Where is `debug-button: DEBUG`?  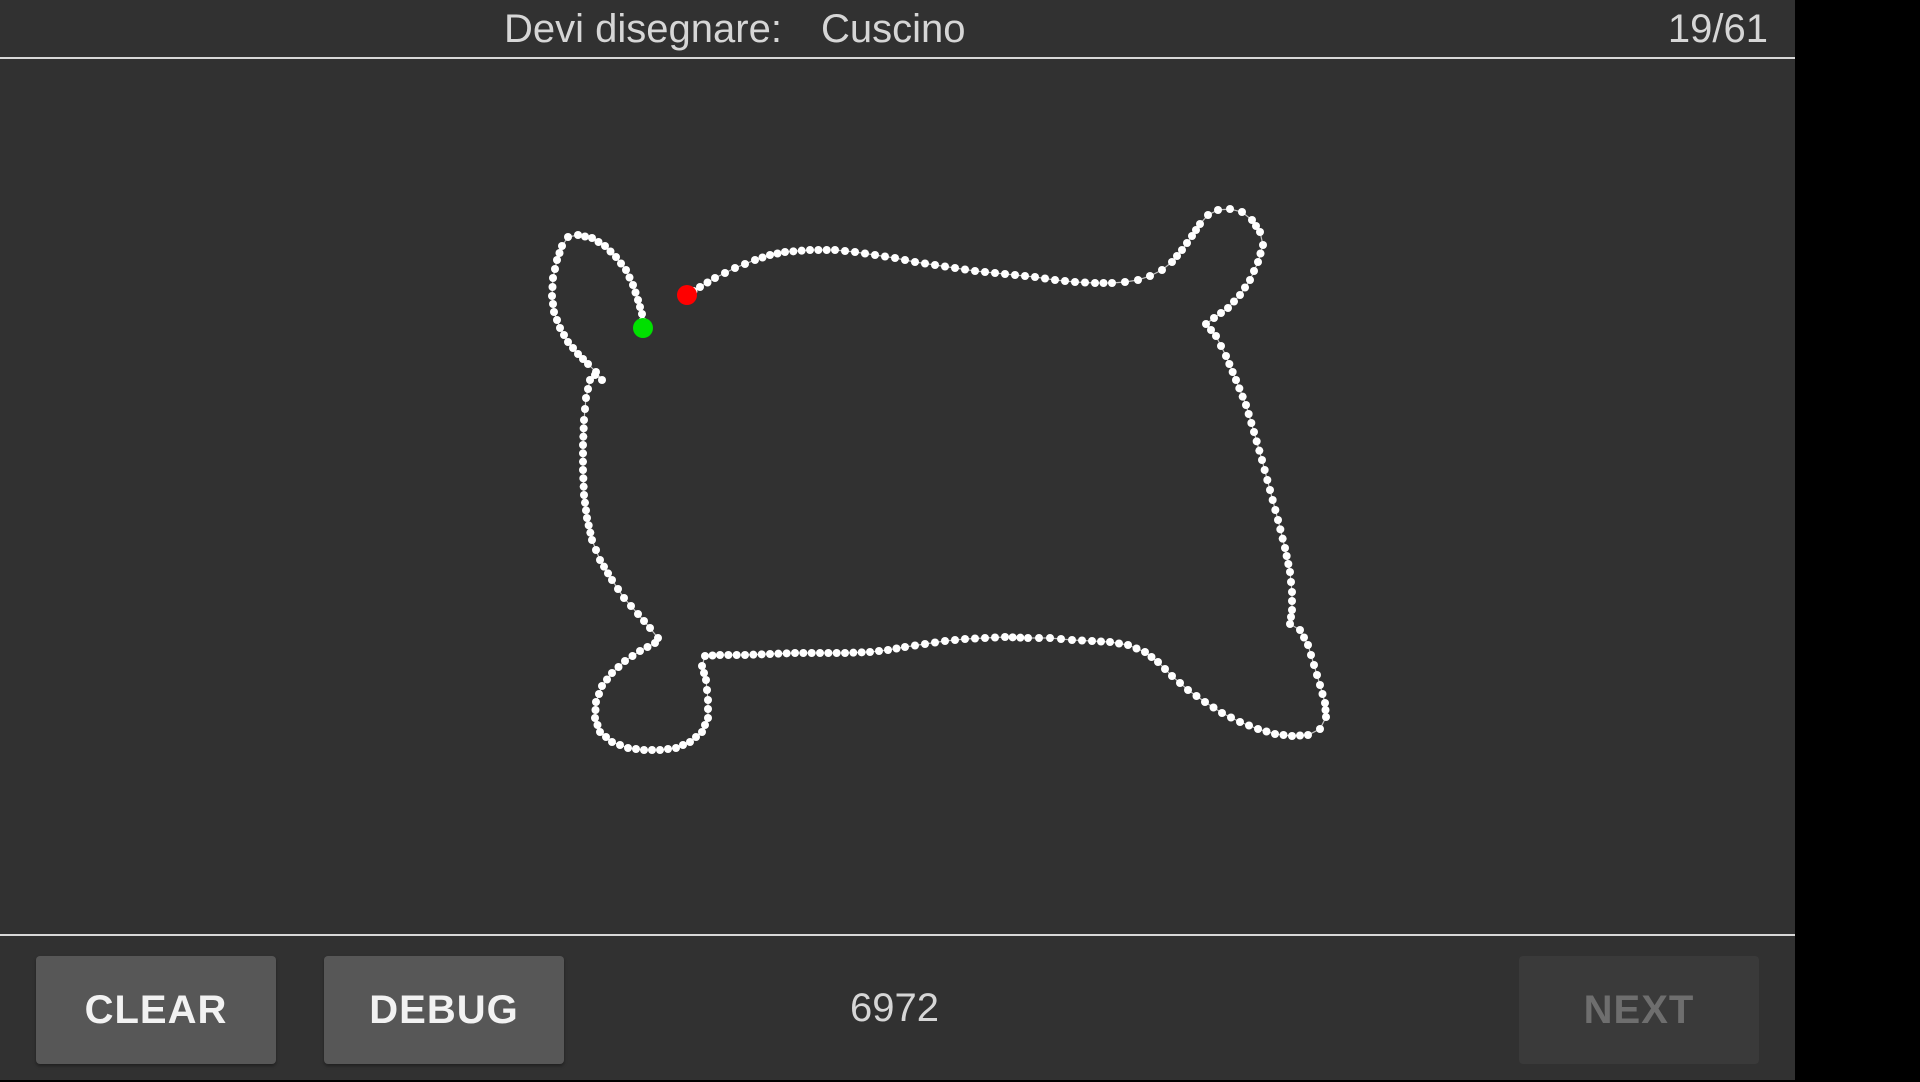 debug-button: DEBUG is located at coordinates (444, 1010).